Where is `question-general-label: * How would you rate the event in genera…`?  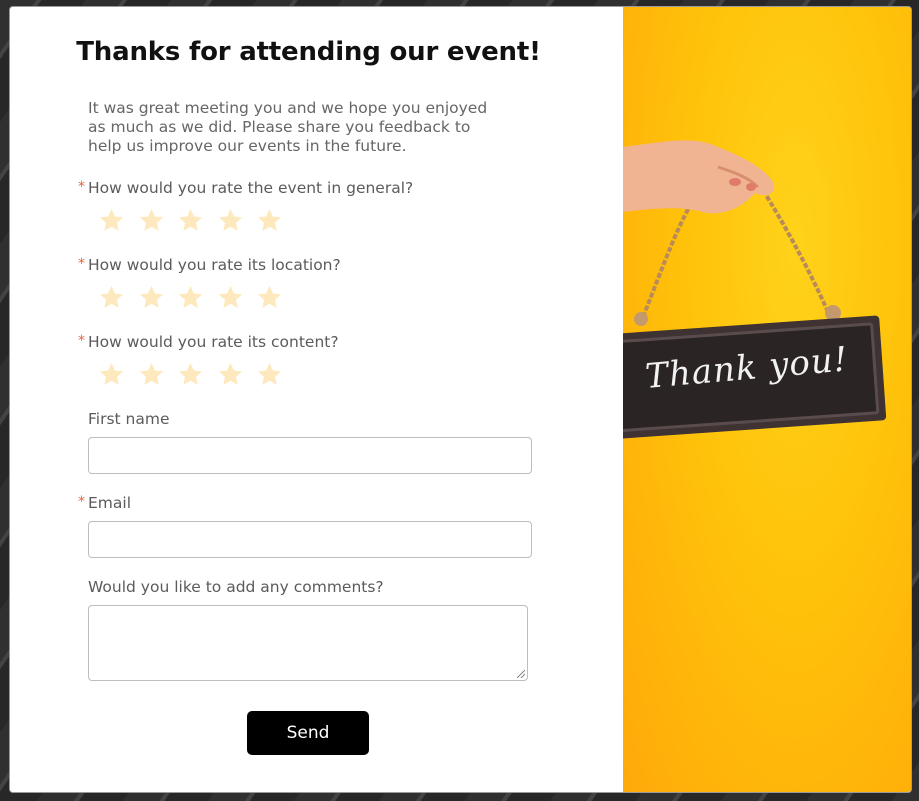 question-general-label: * How would you rate the event in genera… is located at coordinates (246, 188).